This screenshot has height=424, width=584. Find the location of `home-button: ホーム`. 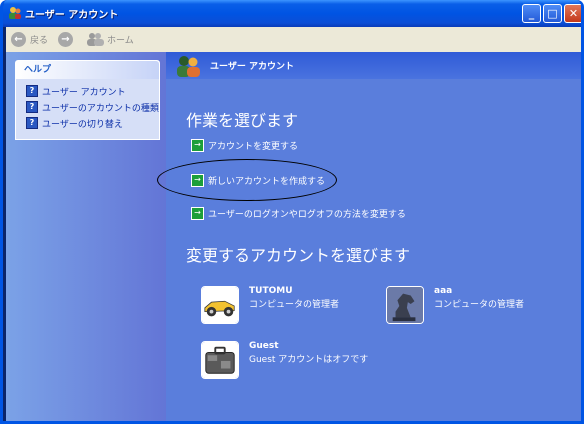

home-button: ホーム is located at coordinates (110, 39).